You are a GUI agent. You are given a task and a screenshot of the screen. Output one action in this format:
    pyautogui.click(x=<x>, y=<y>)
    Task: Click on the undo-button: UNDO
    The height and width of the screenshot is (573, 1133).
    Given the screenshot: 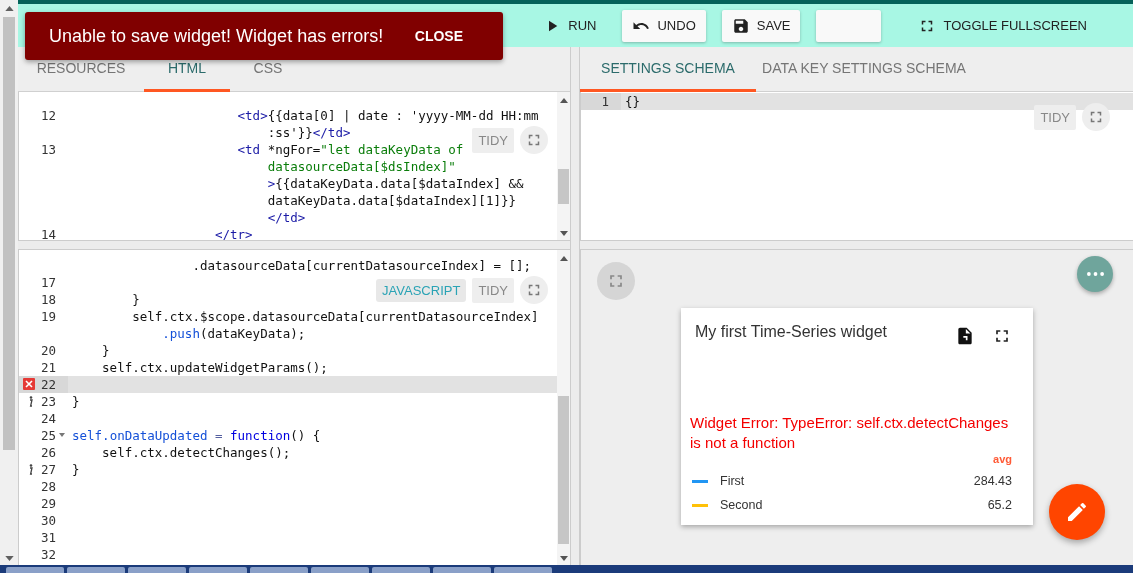 What is the action you would take?
    pyautogui.click(x=664, y=25)
    